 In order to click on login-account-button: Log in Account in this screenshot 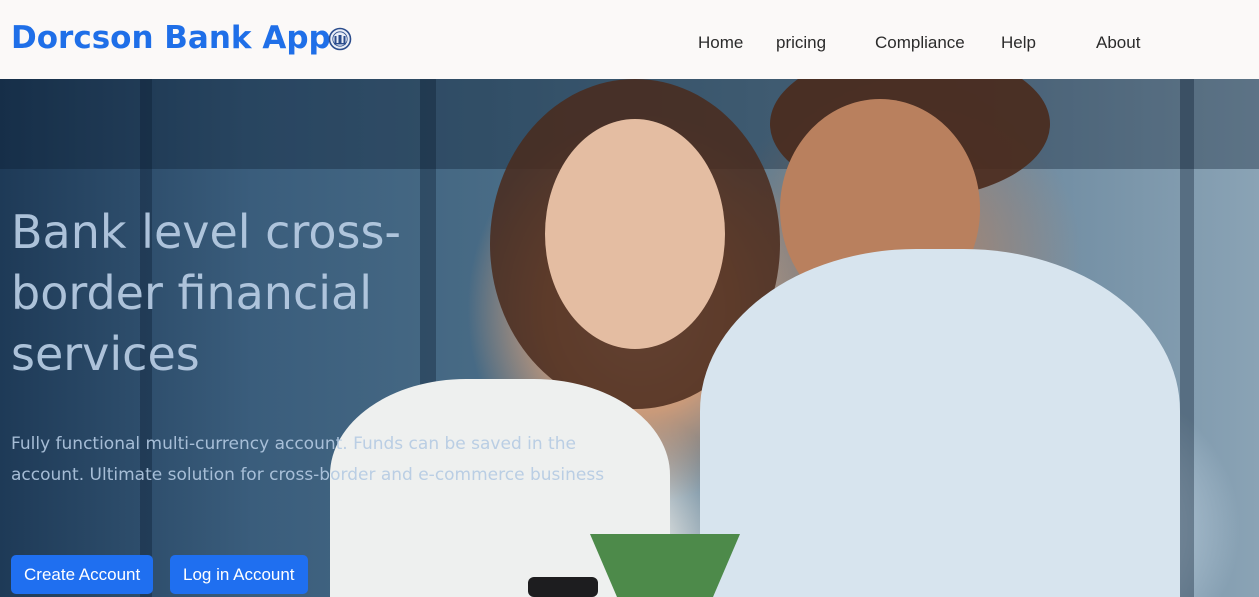, I will do `click(239, 574)`.